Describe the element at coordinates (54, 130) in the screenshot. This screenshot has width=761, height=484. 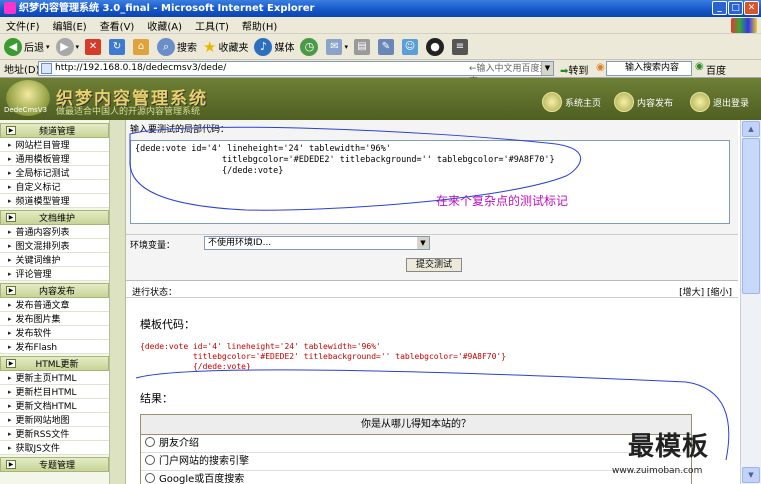
I see `sidebar-group-channel: ▶ 频道管理` at that location.